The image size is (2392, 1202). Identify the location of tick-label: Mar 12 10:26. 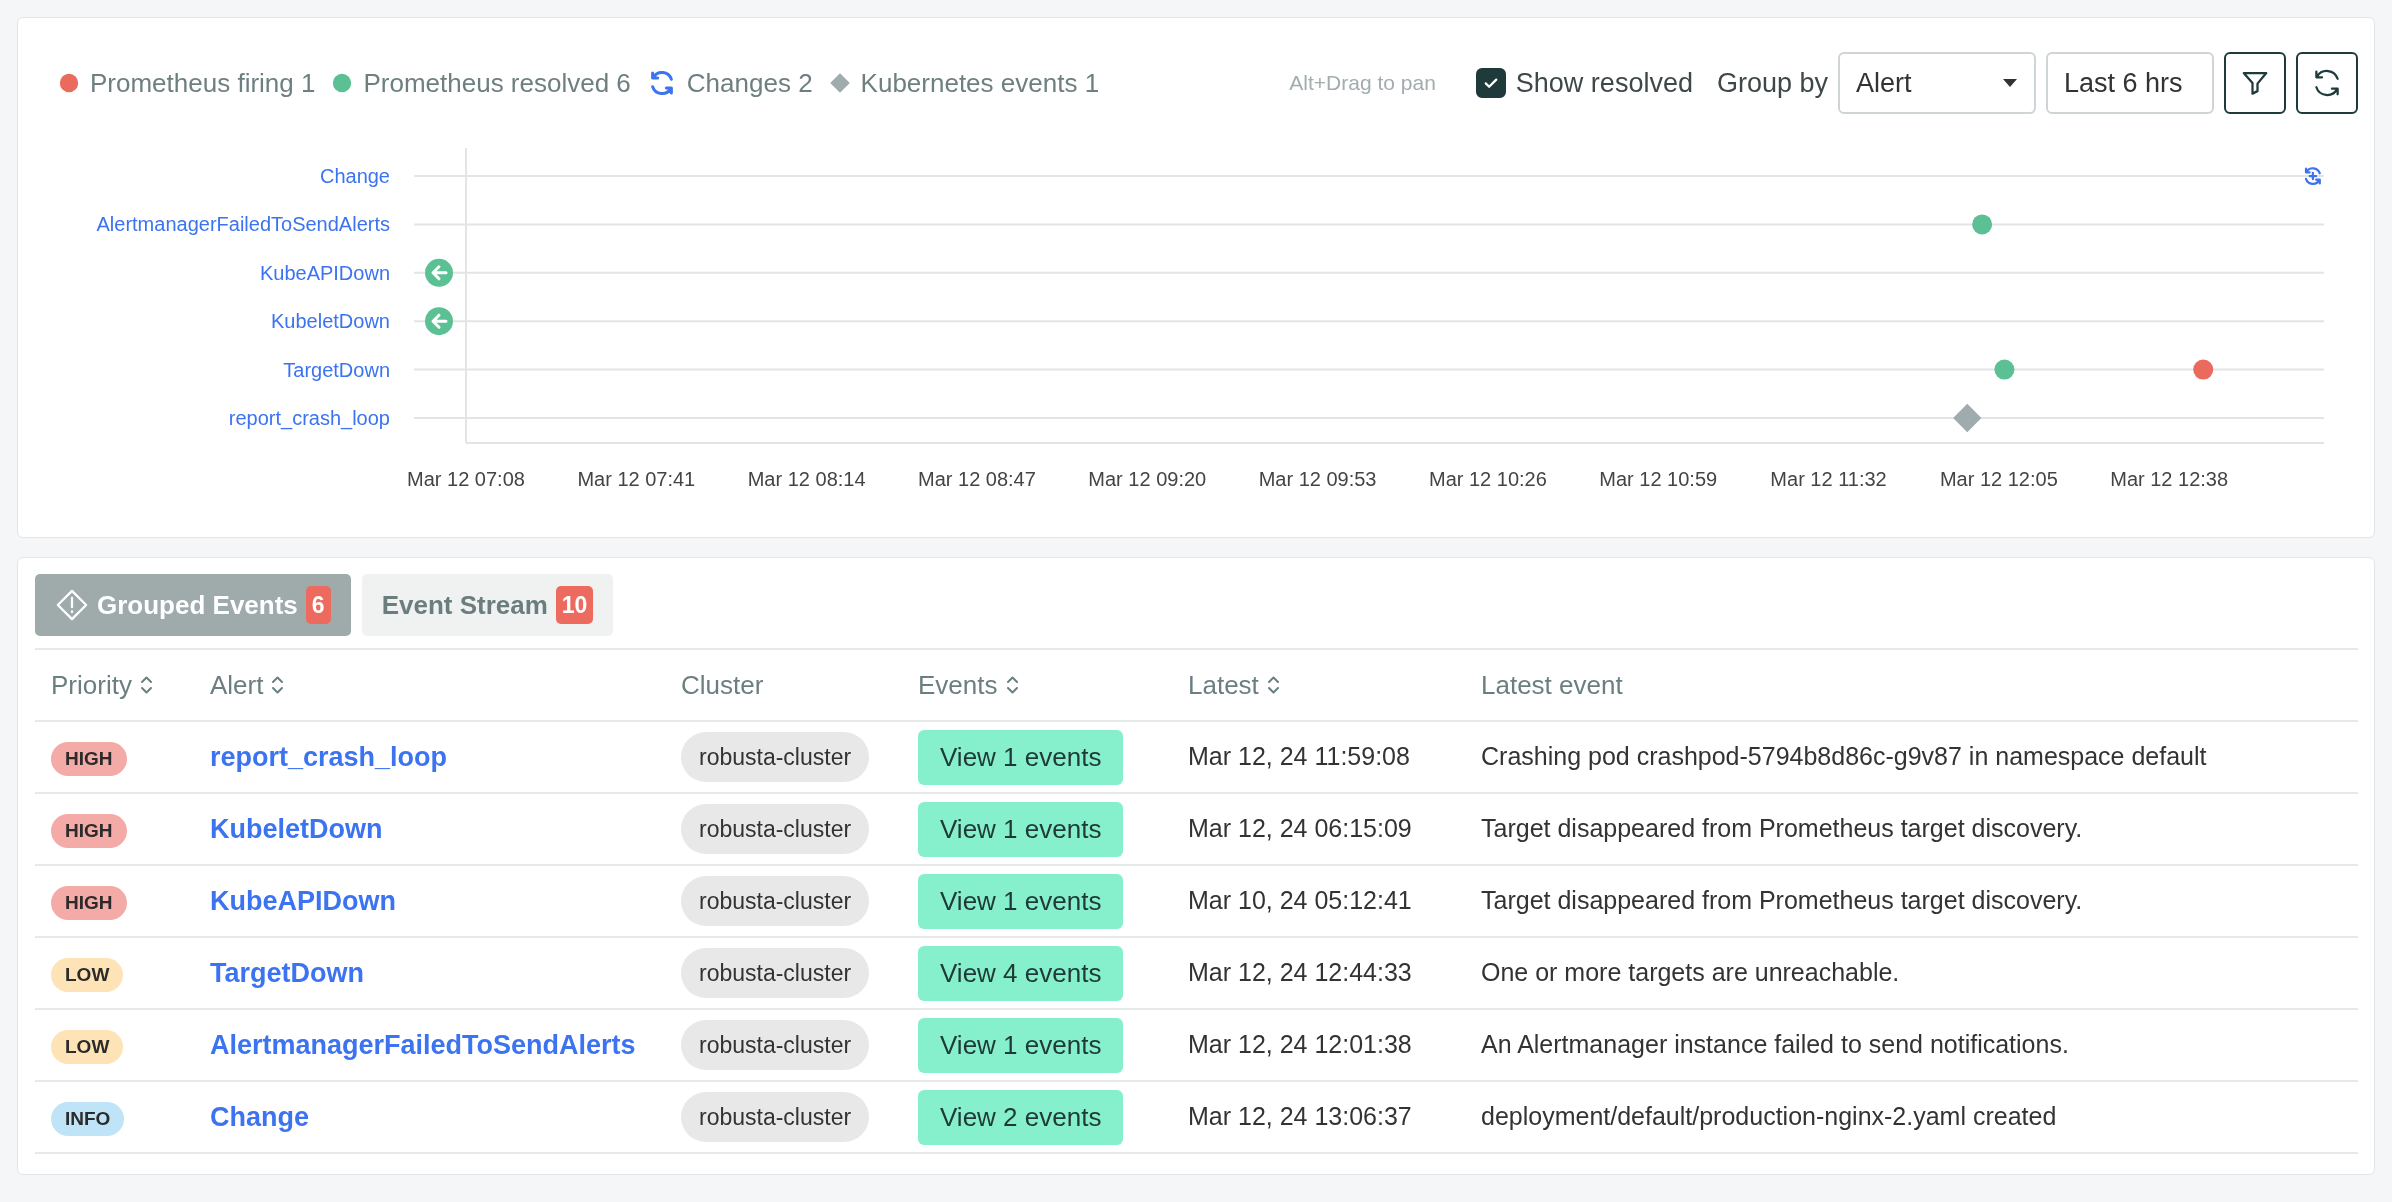
(1487, 479).